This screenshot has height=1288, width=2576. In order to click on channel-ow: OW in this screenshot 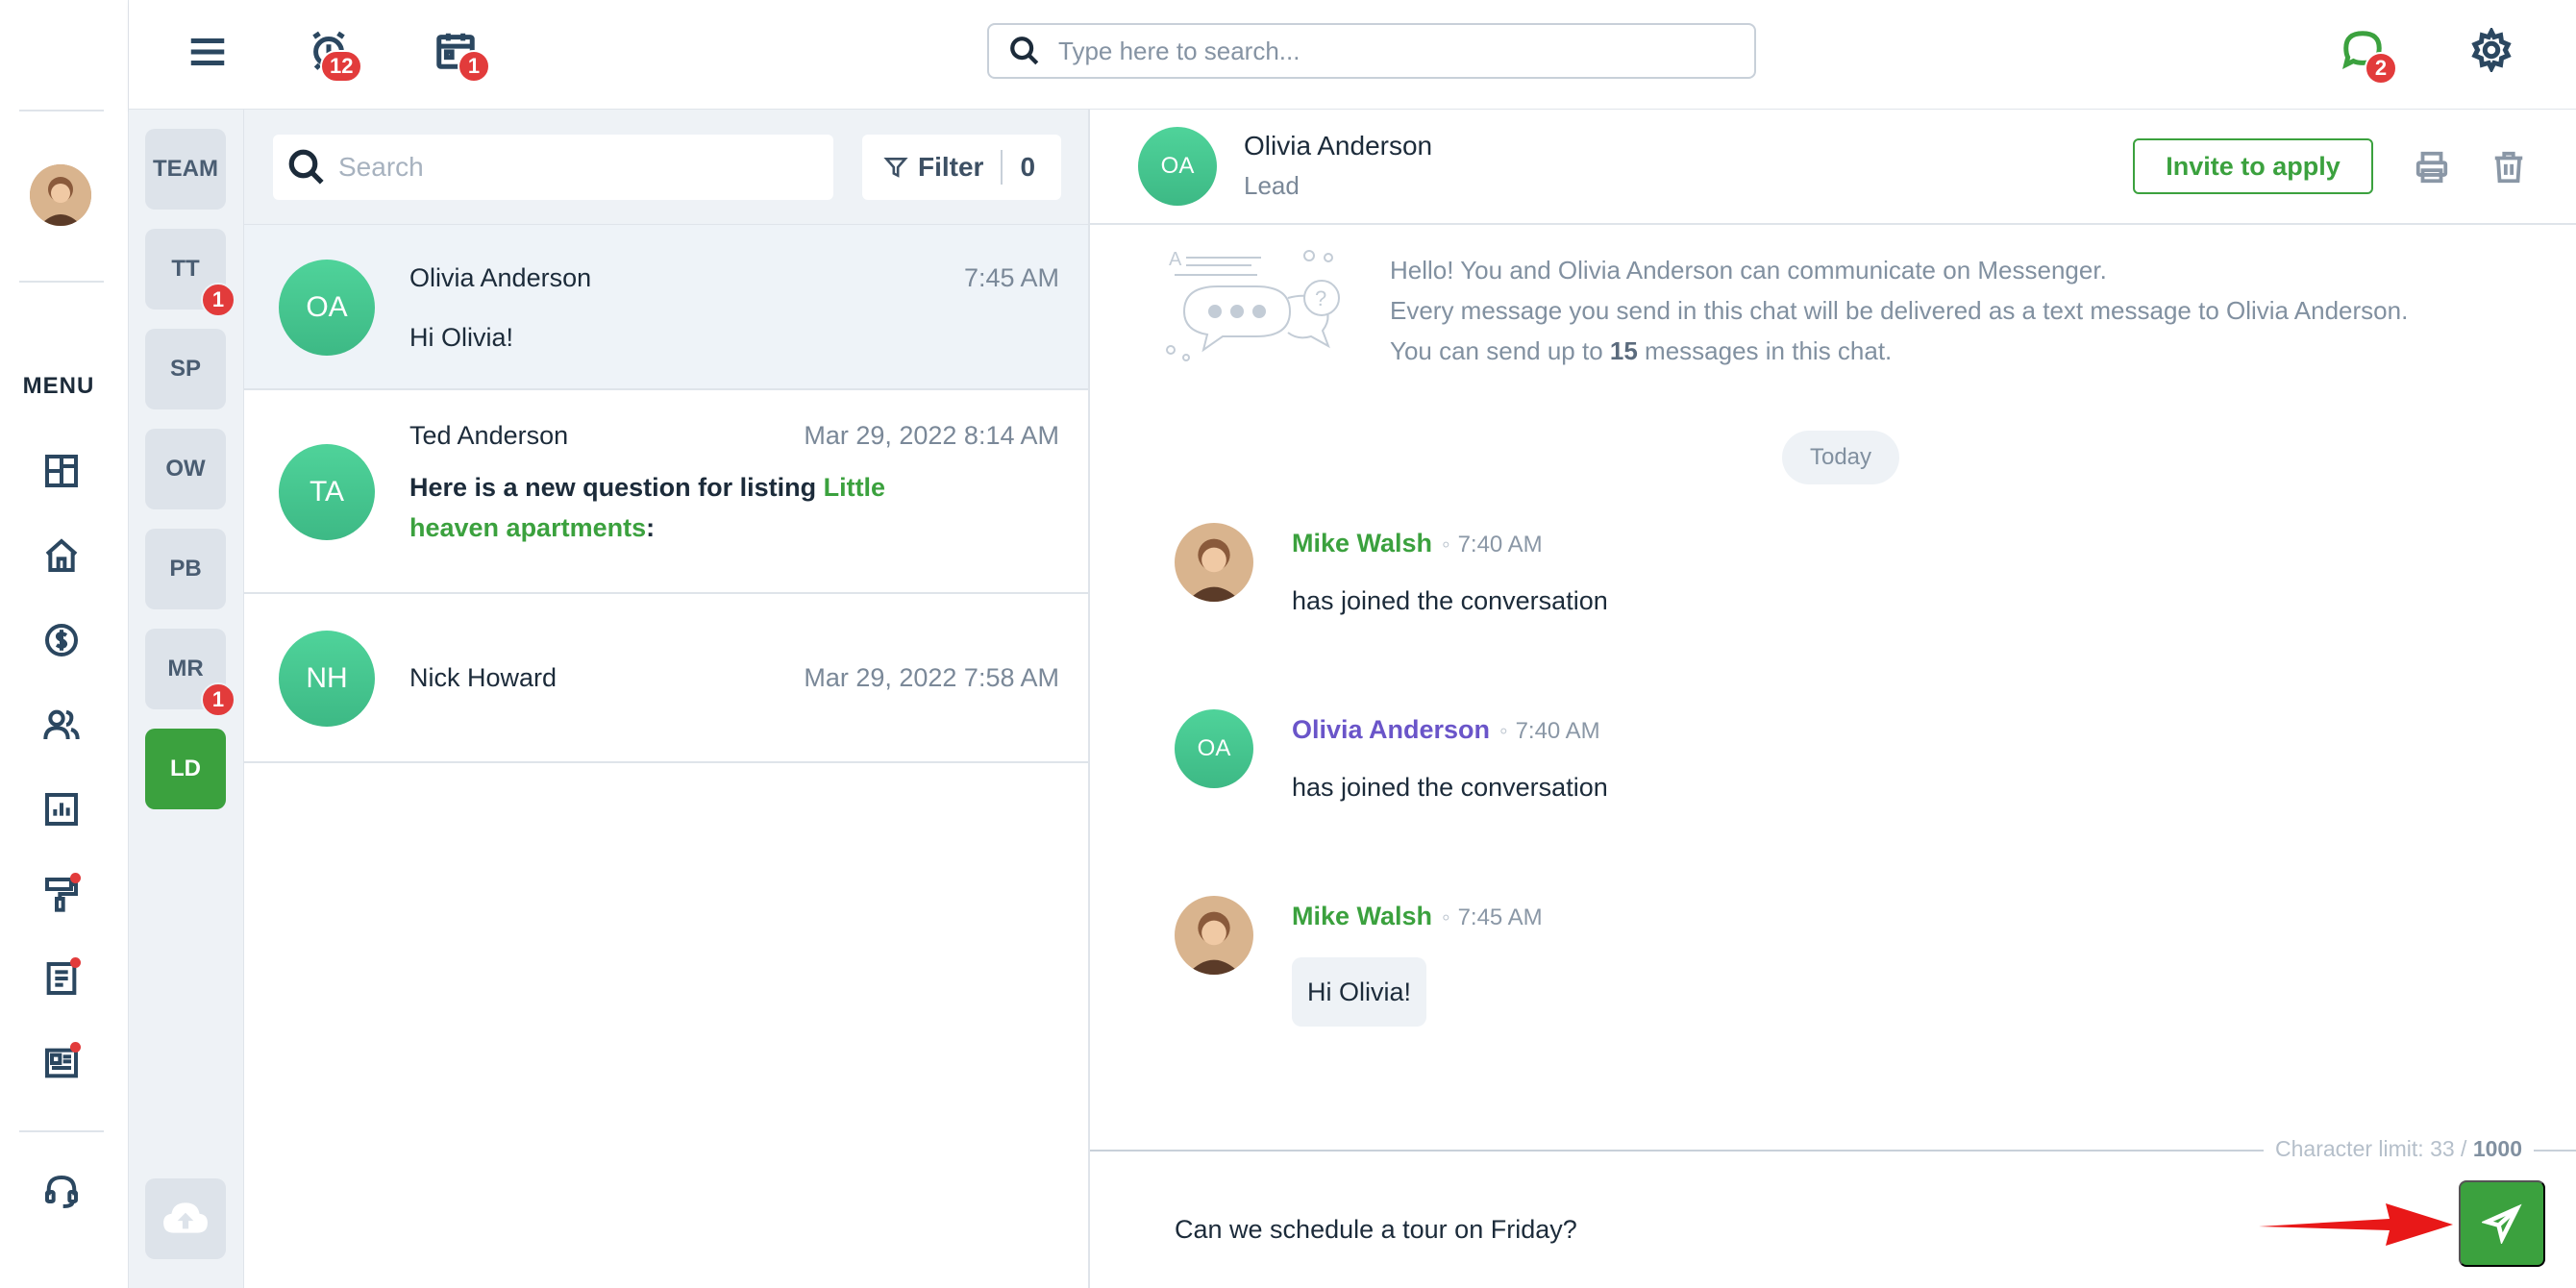, I will do `click(186, 469)`.